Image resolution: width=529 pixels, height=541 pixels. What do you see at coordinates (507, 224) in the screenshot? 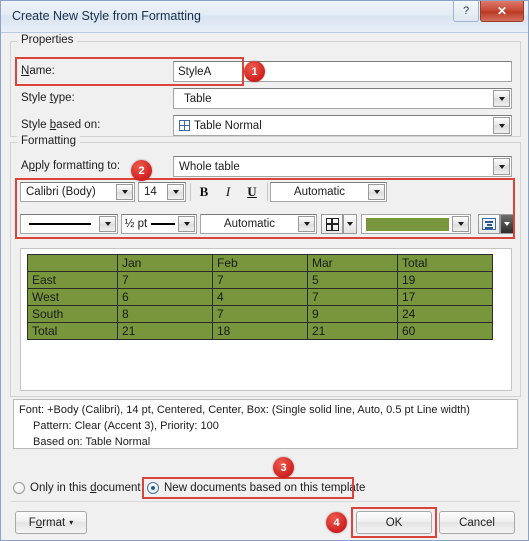
I see `alignment-dropdown-arrow` at bounding box center [507, 224].